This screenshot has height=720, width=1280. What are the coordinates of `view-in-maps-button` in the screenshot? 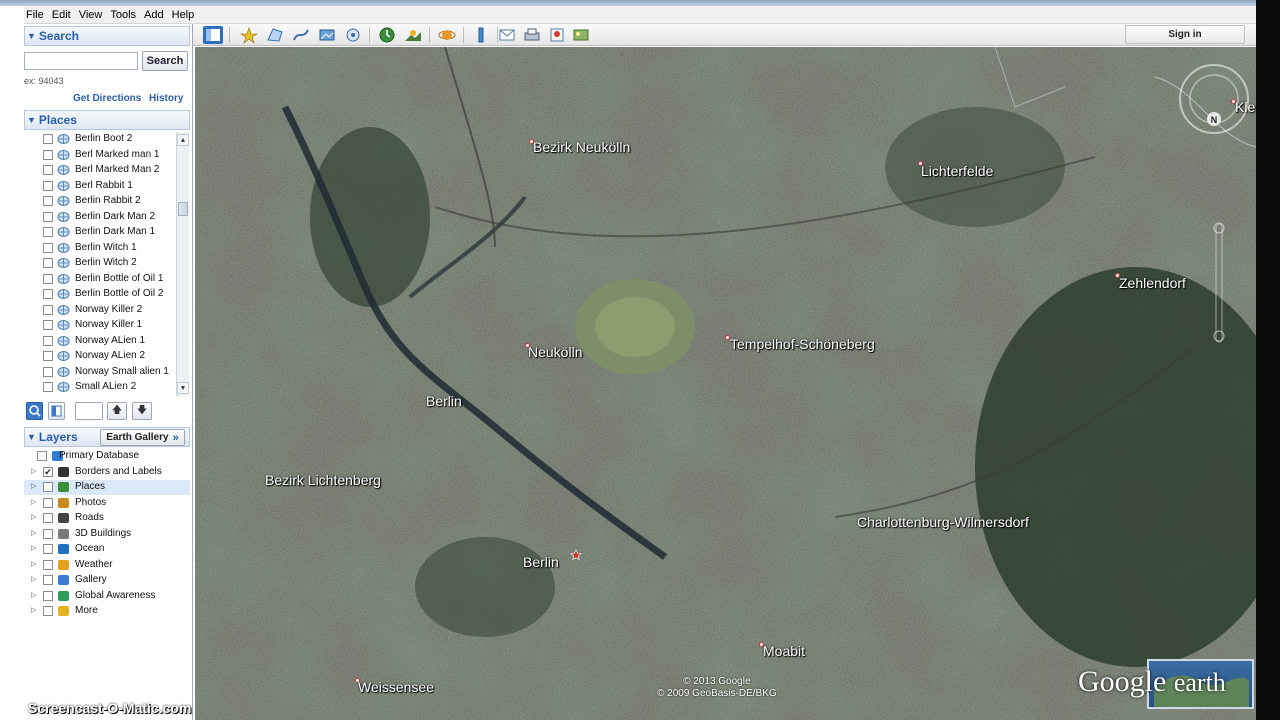 It's located at (557, 35).